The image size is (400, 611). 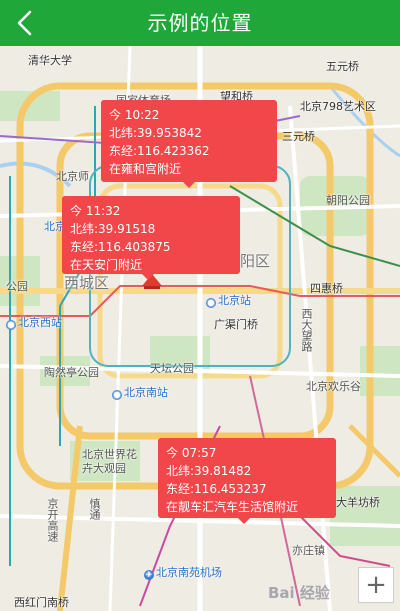 What do you see at coordinates (106, 265) in the screenshot?
I see `callout-place: 在天安门附近` at bounding box center [106, 265].